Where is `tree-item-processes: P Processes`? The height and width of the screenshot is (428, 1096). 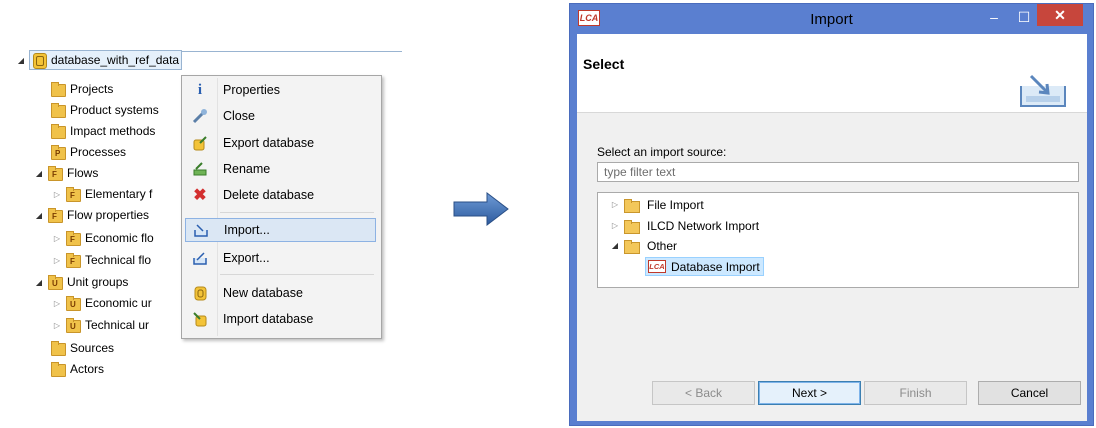 tree-item-processes: P Processes is located at coordinates (88, 152).